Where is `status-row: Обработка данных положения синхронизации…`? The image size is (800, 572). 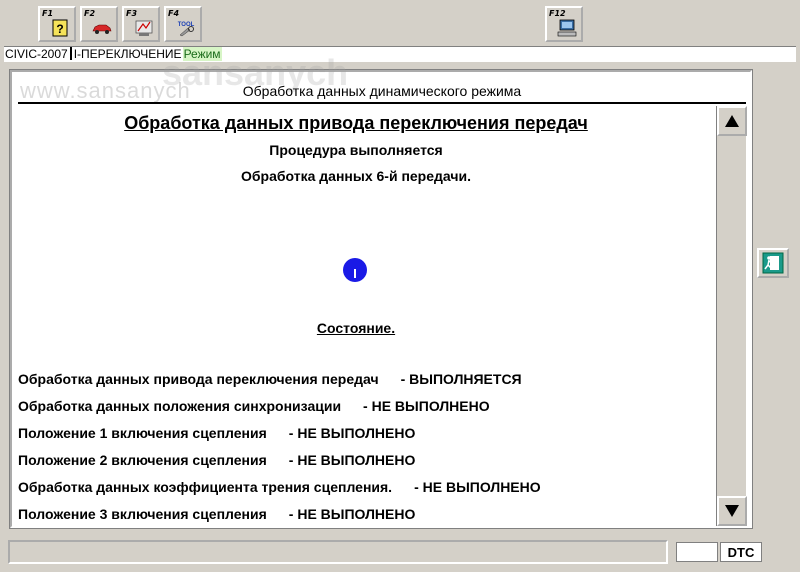
status-row: Обработка данных положения синхронизации… is located at coordinates (363, 410).